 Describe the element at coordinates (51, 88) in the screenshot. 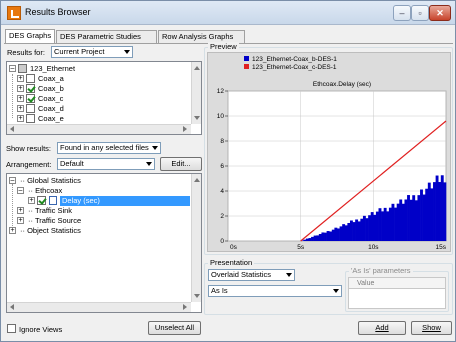

I see `tree-item-label: Coax_b` at that location.